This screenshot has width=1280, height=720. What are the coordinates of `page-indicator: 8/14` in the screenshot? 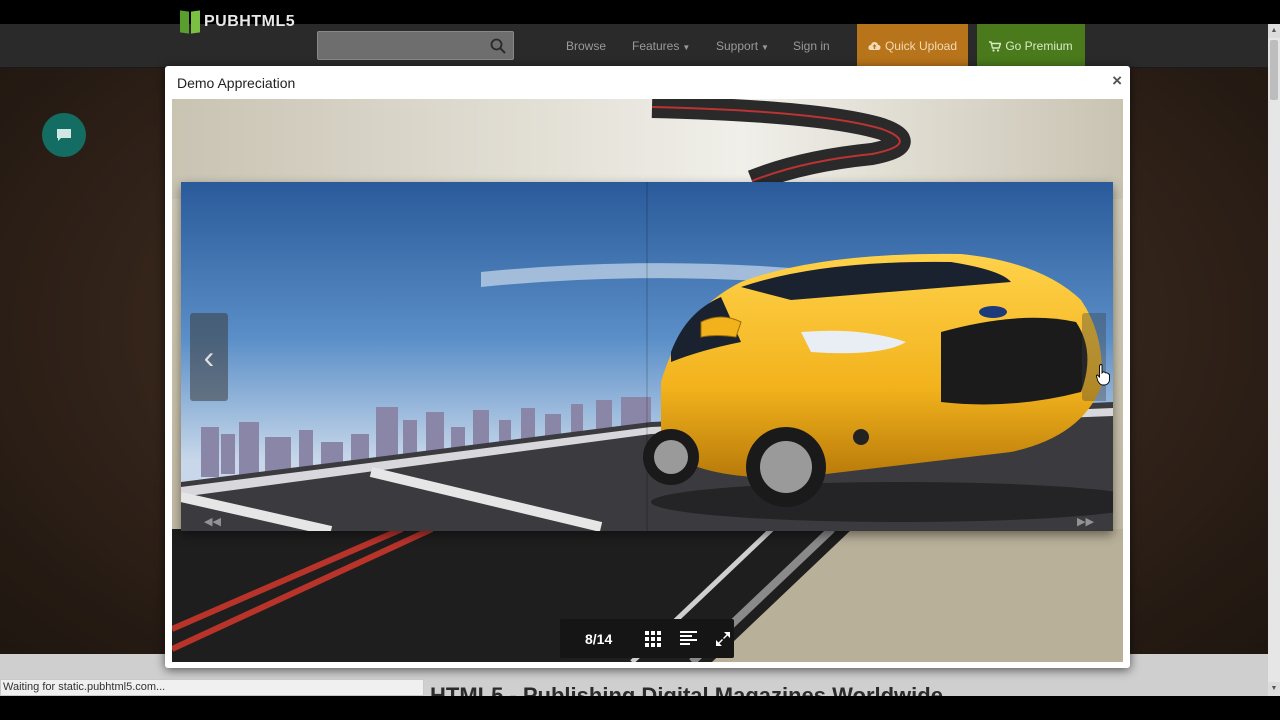 It's located at (606, 639).